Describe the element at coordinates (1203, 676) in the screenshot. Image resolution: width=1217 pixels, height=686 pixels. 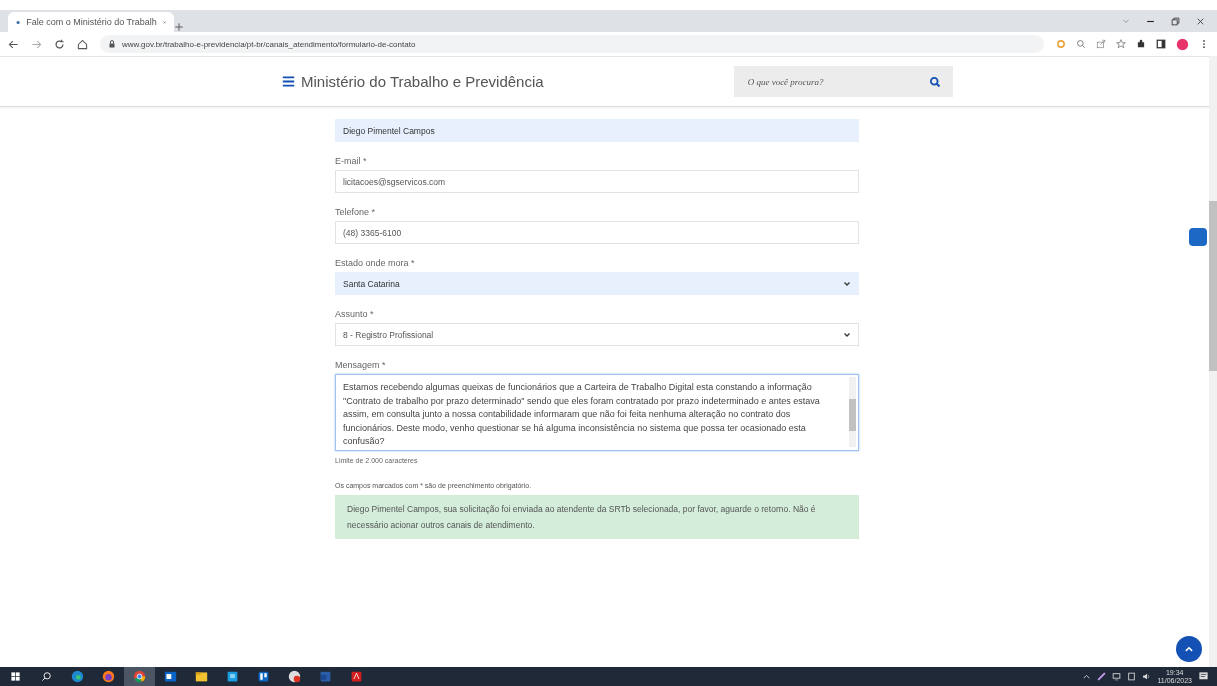
I see `notification-icon` at that location.